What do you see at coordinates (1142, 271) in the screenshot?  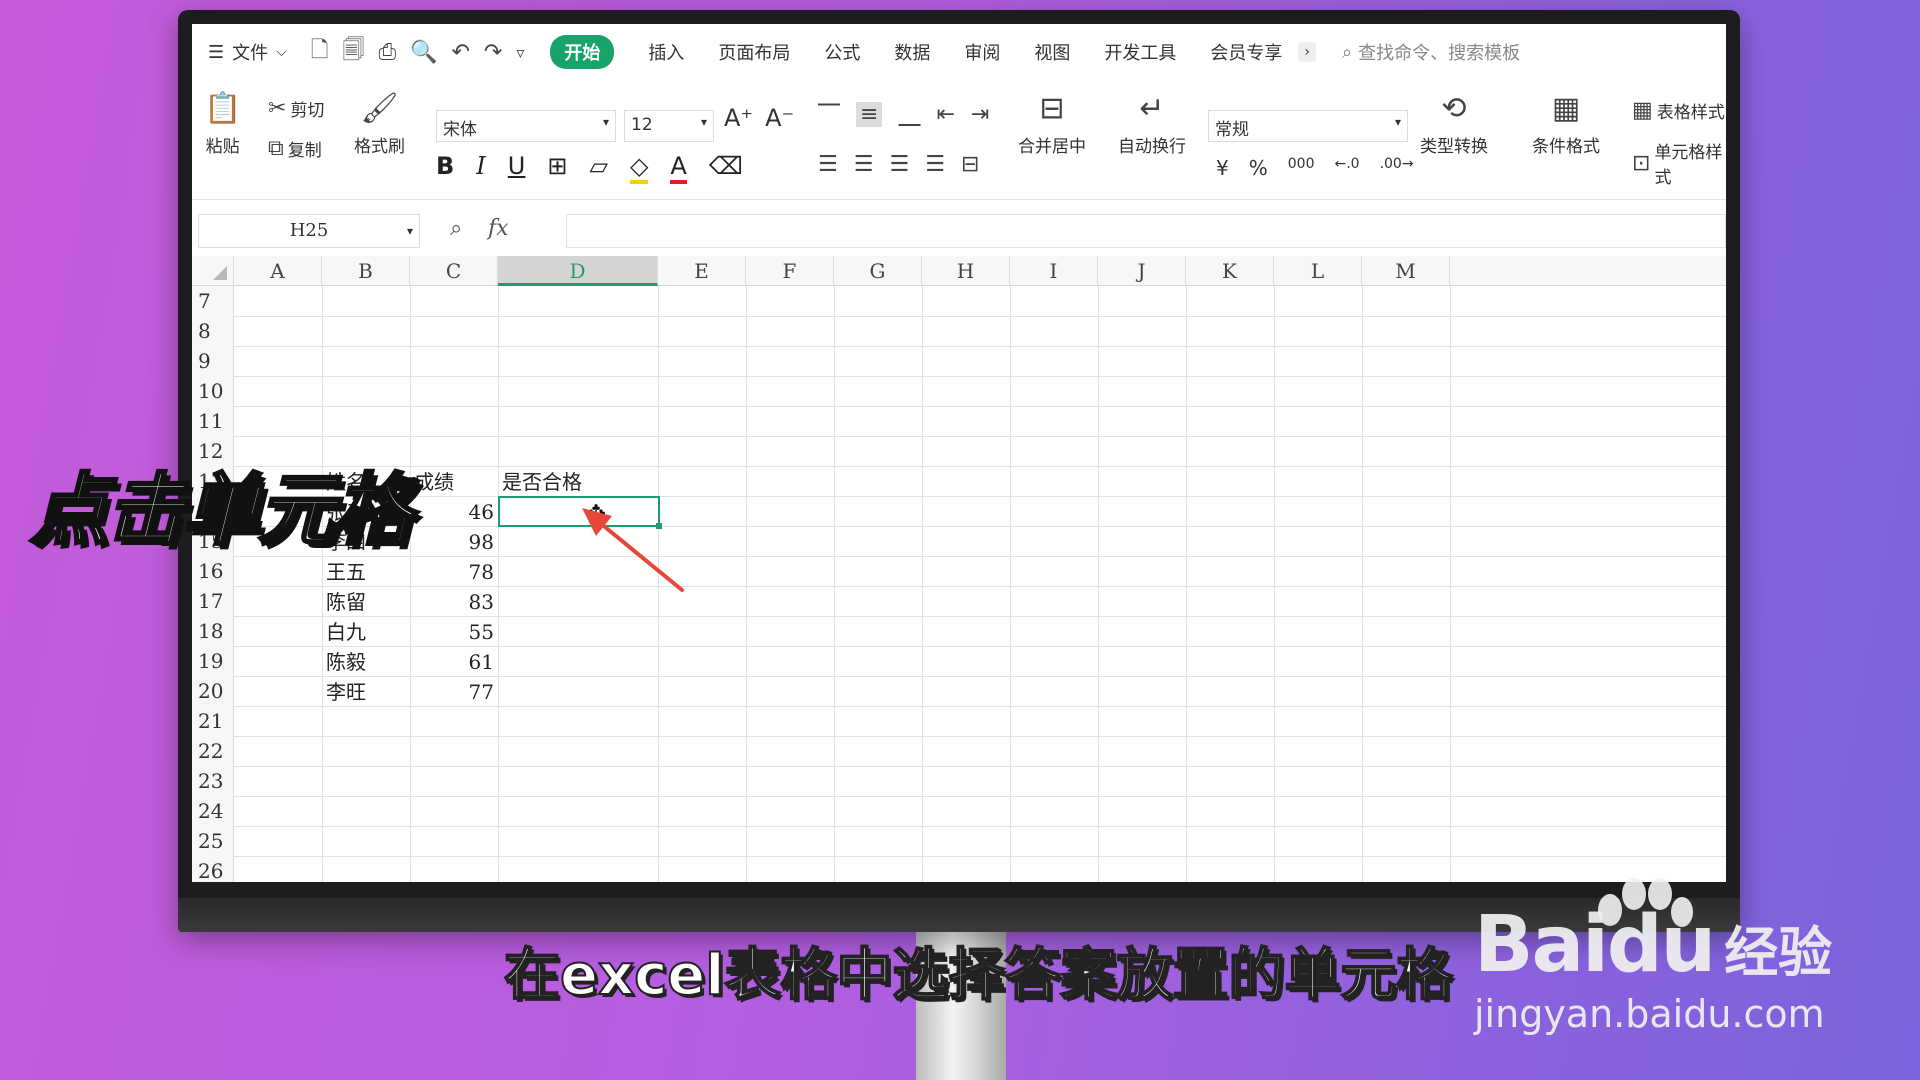 I see `column-header-j: J` at bounding box center [1142, 271].